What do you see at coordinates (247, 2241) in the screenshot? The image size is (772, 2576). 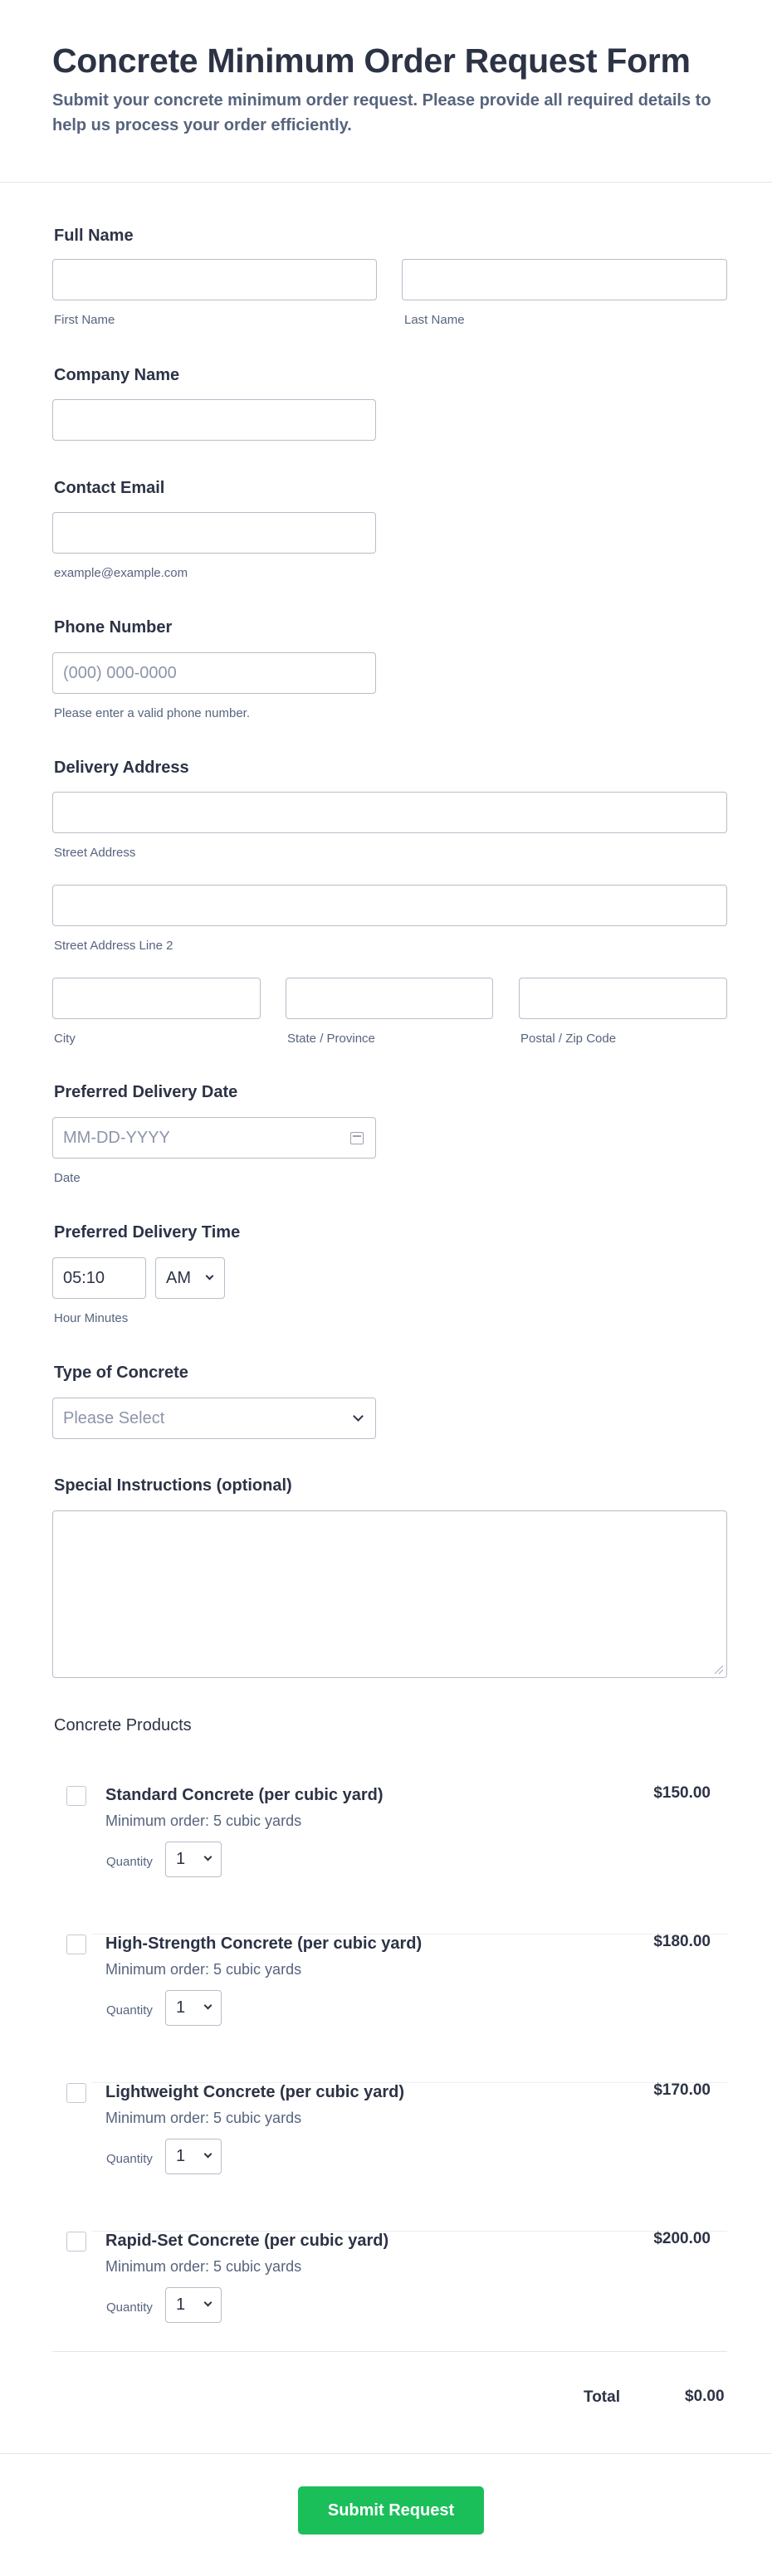 I see `product-name: Rapid-Set Concrete (per cubic yard)` at bounding box center [247, 2241].